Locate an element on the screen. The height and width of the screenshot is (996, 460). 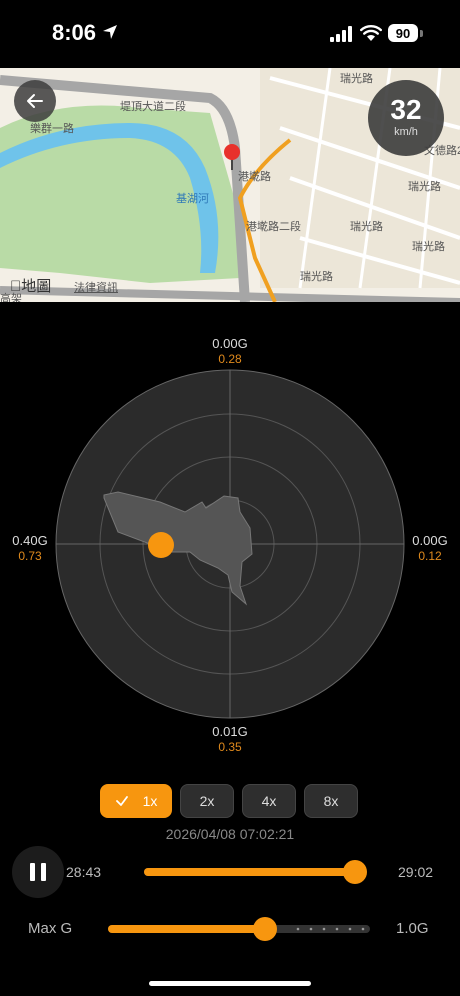
map-road-label: 港墘路二段 is located at coordinates (273, 227).